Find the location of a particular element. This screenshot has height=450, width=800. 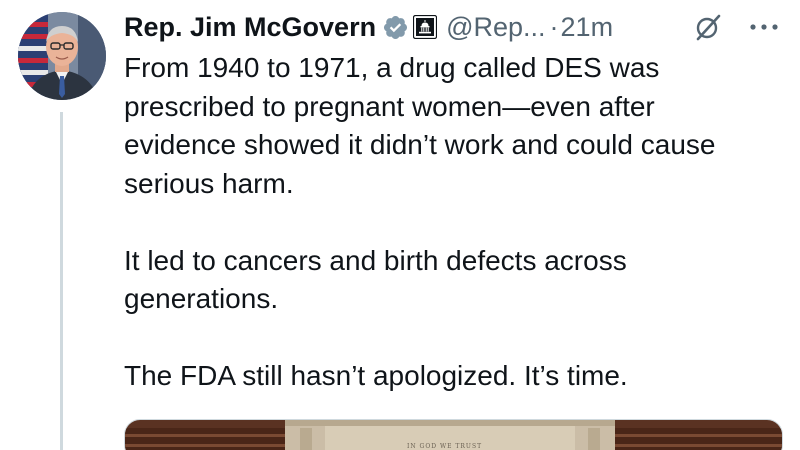

avatar is located at coordinates (62, 56).